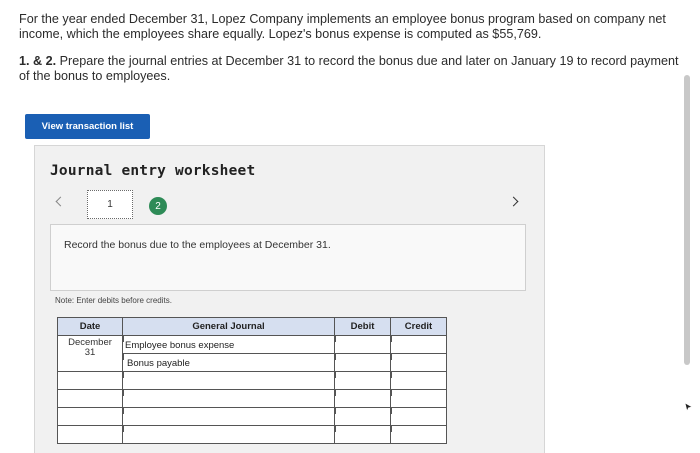 The width and height of the screenshot is (700, 453). What do you see at coordinates (228, 362) in the screenshot?
I see `account-cell: Bonus payable` at bounding box center [228, 362].